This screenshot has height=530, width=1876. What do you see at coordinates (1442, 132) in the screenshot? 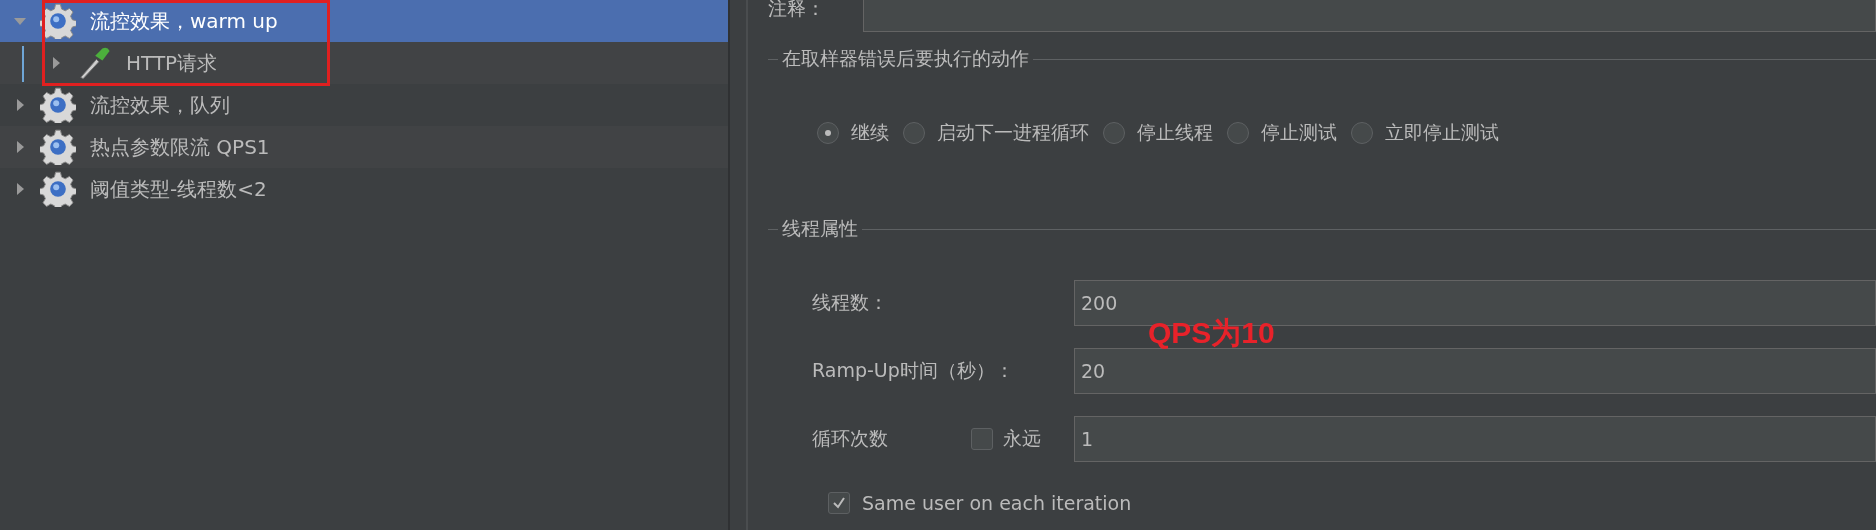
I see `radio-label: 立即停止测试` at bounding box center [1442, 132].